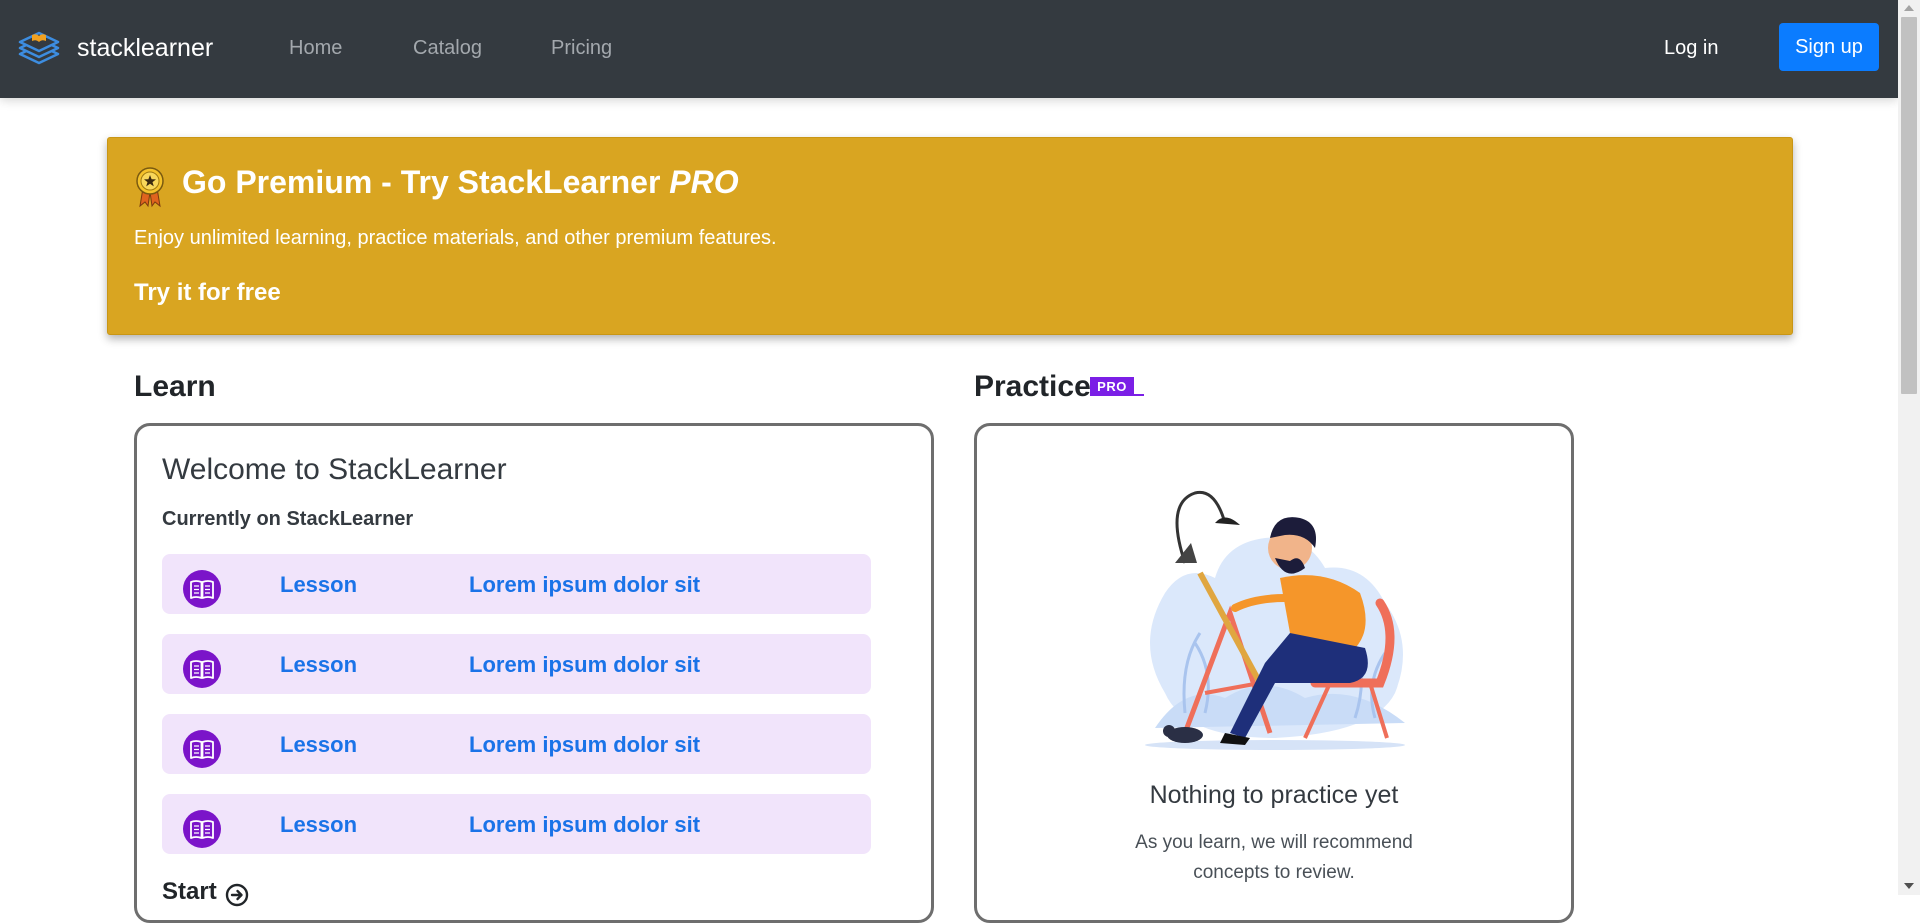  Describe the element at coordinates (315, 48) in the screenshot. I see `nav-home: Home` at that location.